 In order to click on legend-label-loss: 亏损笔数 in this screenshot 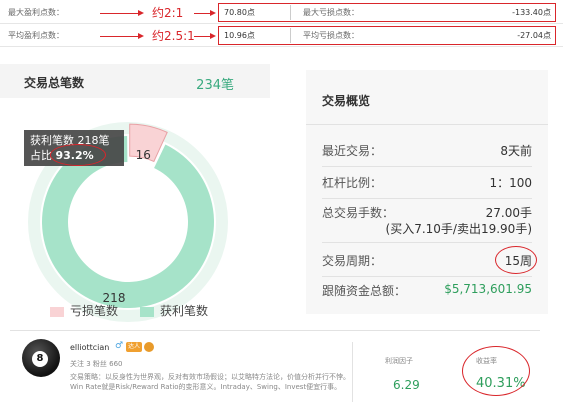, I will do `click(94, 311)`.